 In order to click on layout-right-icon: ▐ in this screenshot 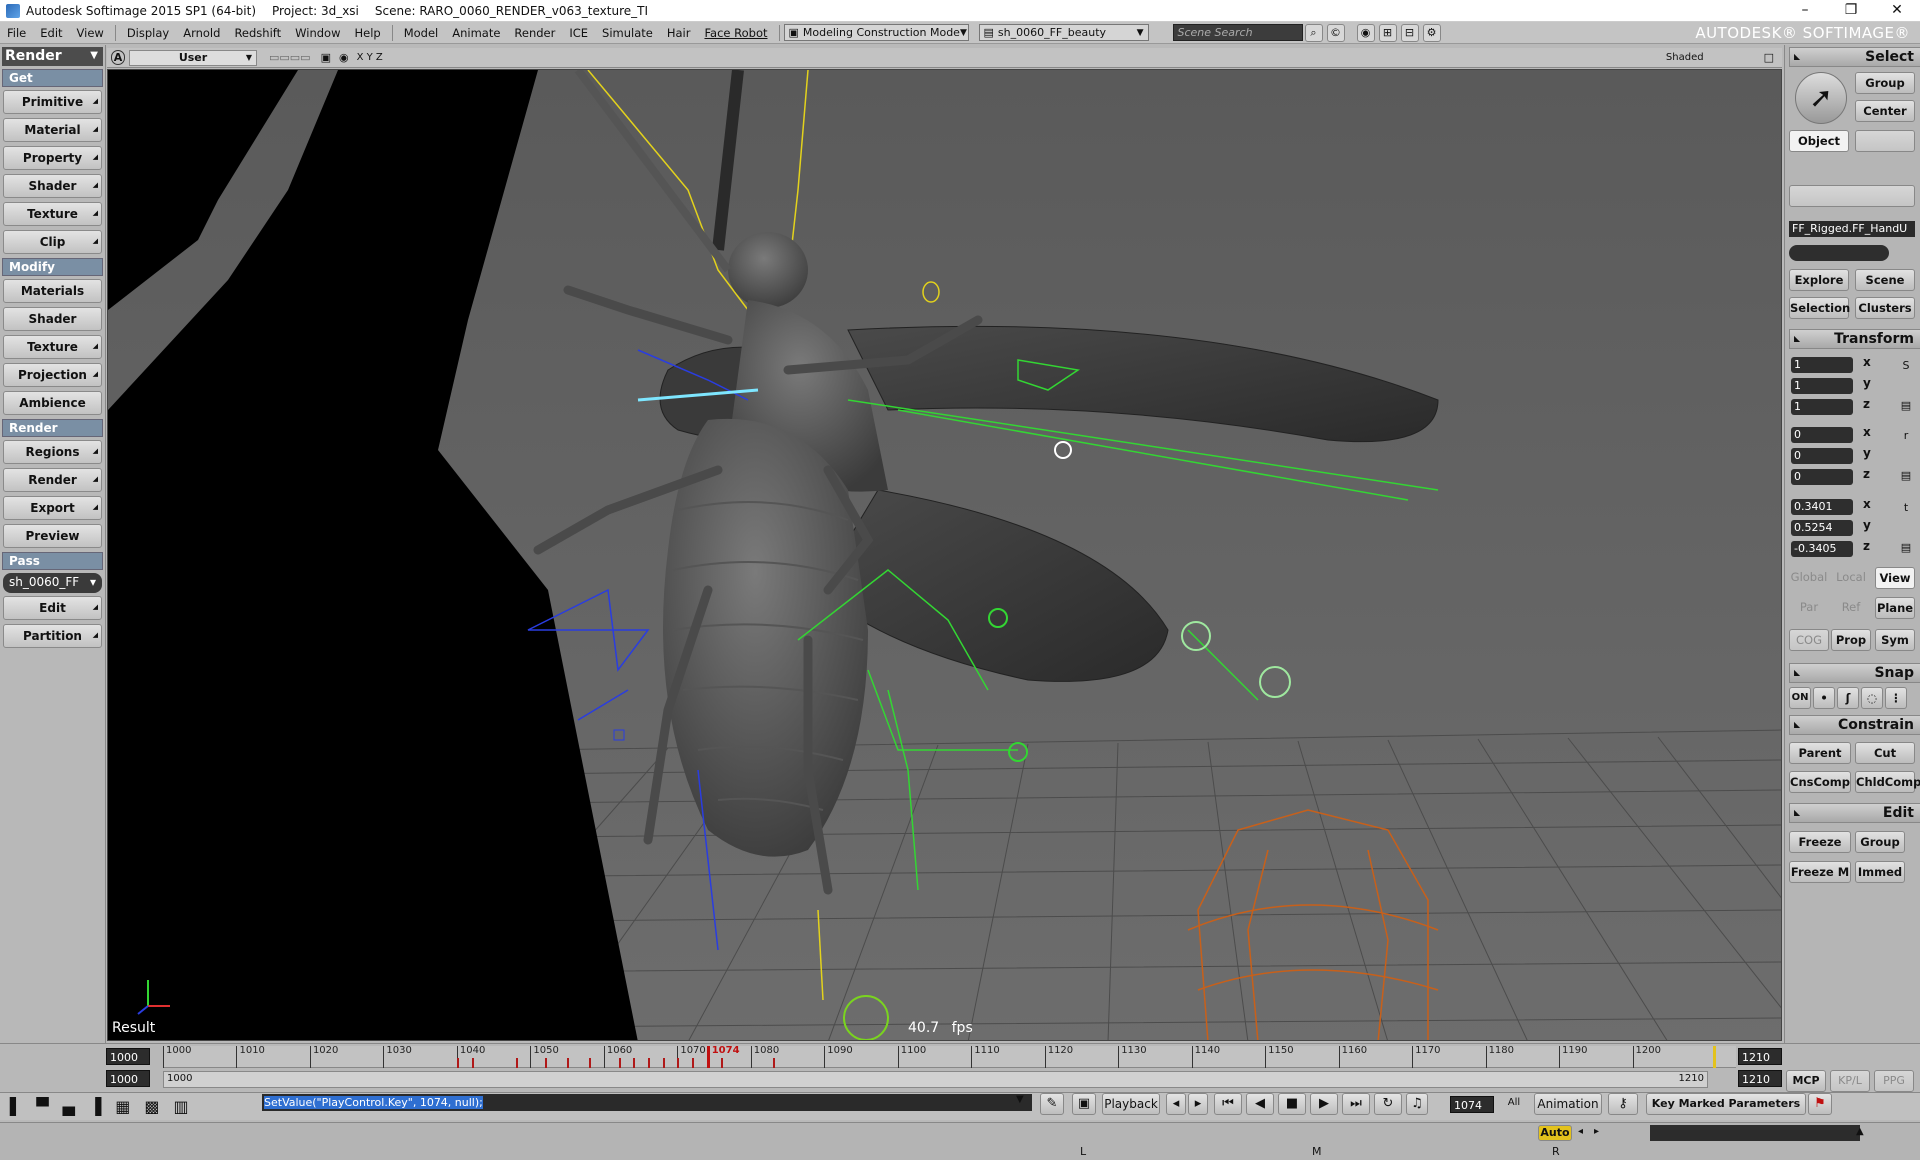, I will do `click(95, 1106)`.